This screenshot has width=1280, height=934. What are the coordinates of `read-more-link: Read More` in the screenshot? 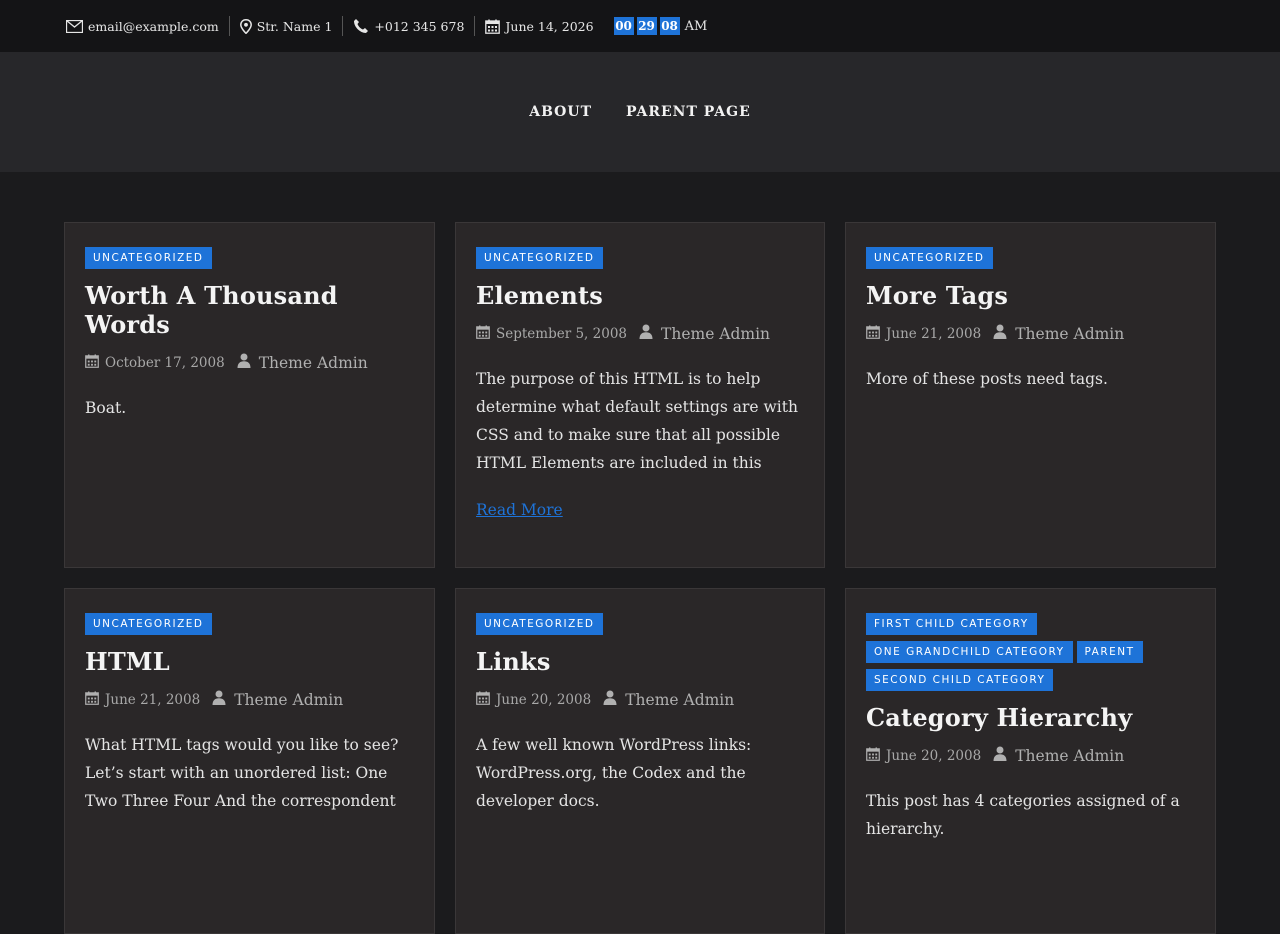 It's located at (519, 510).